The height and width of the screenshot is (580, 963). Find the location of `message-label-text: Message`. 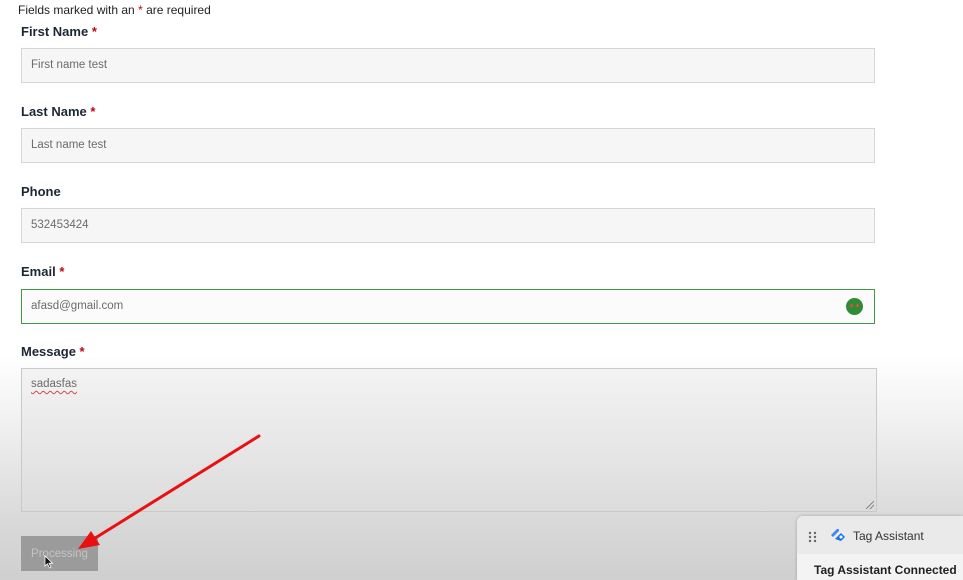

message-label-text: Message is located at coordinates (48, 351).